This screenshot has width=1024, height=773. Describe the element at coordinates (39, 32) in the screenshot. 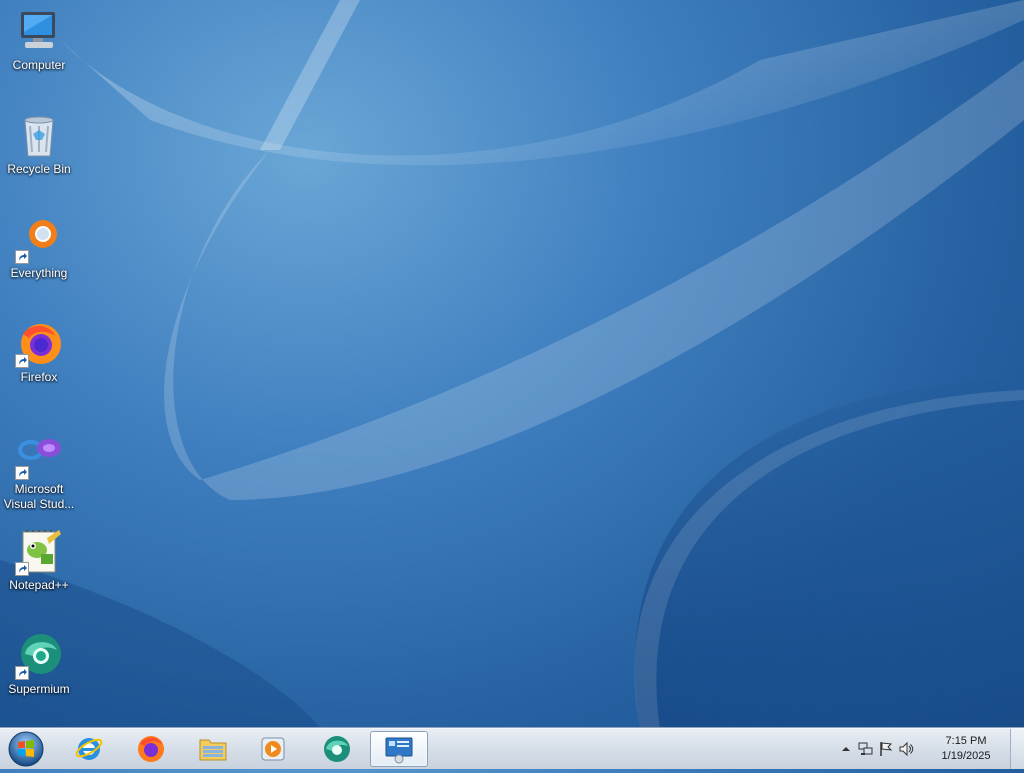

I see `computer-icon` at that location.